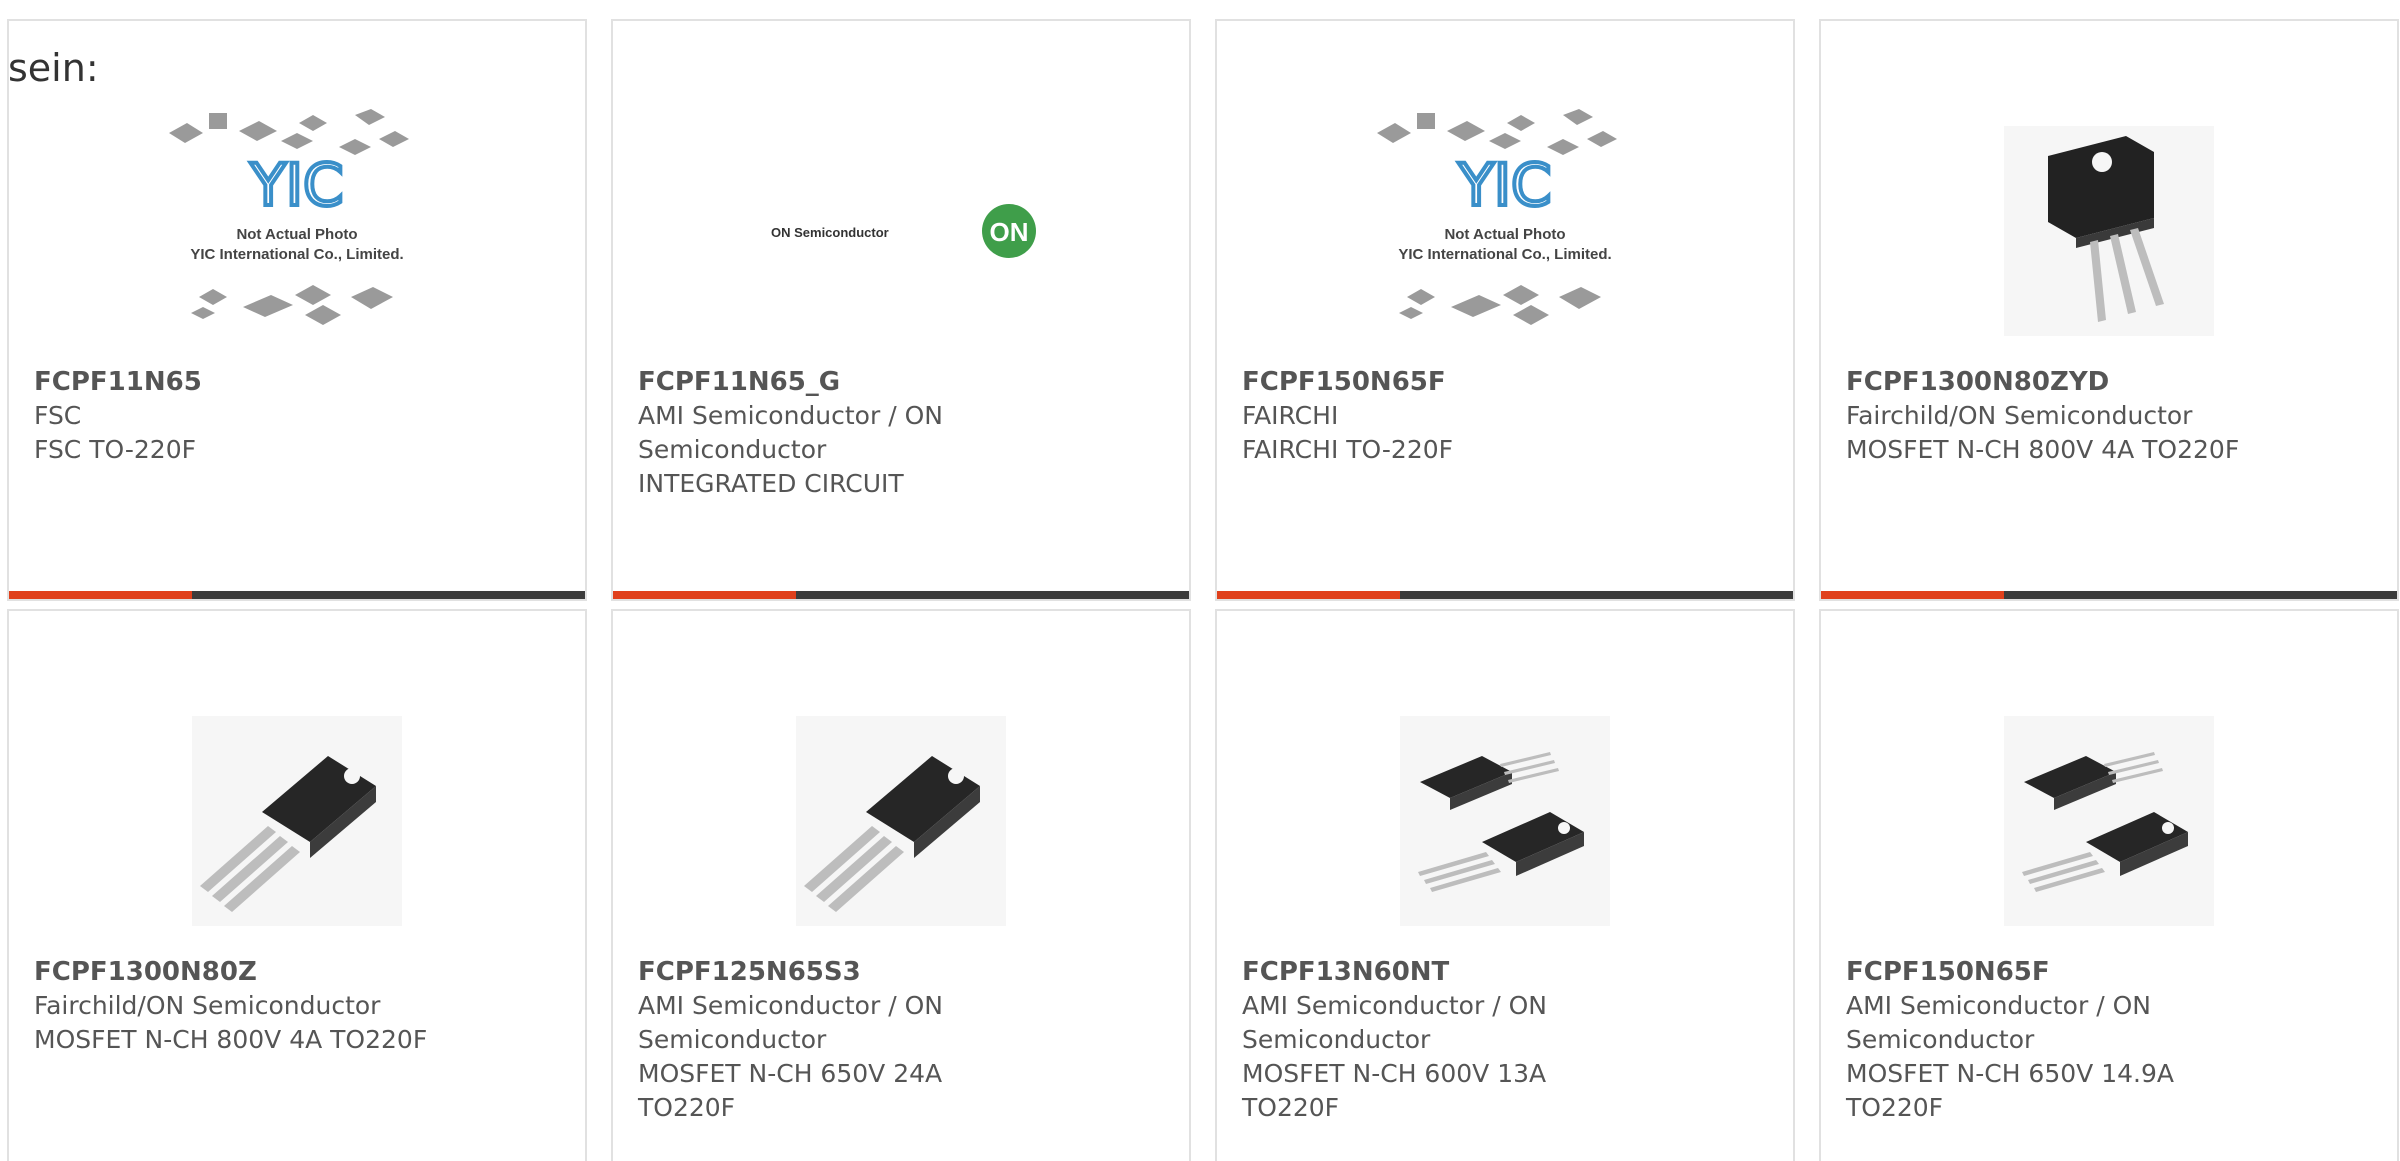 The image size is (2400, 1161). I want to click on on-logo-badge: ON, so click(1009, 232).